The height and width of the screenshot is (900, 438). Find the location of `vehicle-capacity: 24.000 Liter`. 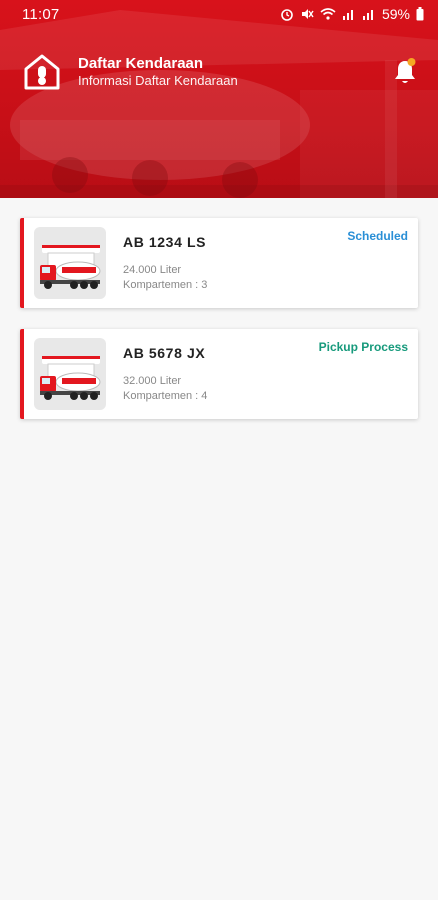

vehicle-capacity: 24.000 Liter is located at coordinates (152, 270).